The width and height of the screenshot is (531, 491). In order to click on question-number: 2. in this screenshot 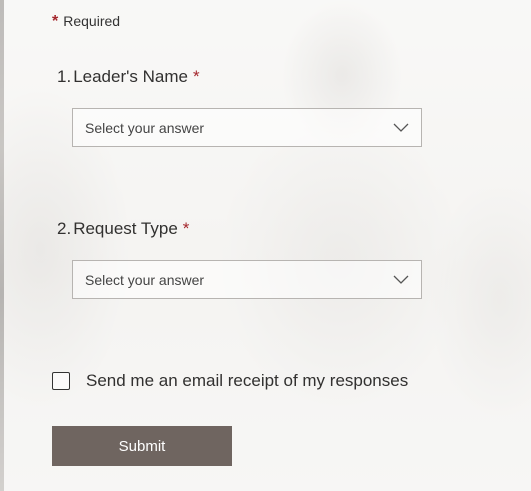, I will do `click(64, 228)`.